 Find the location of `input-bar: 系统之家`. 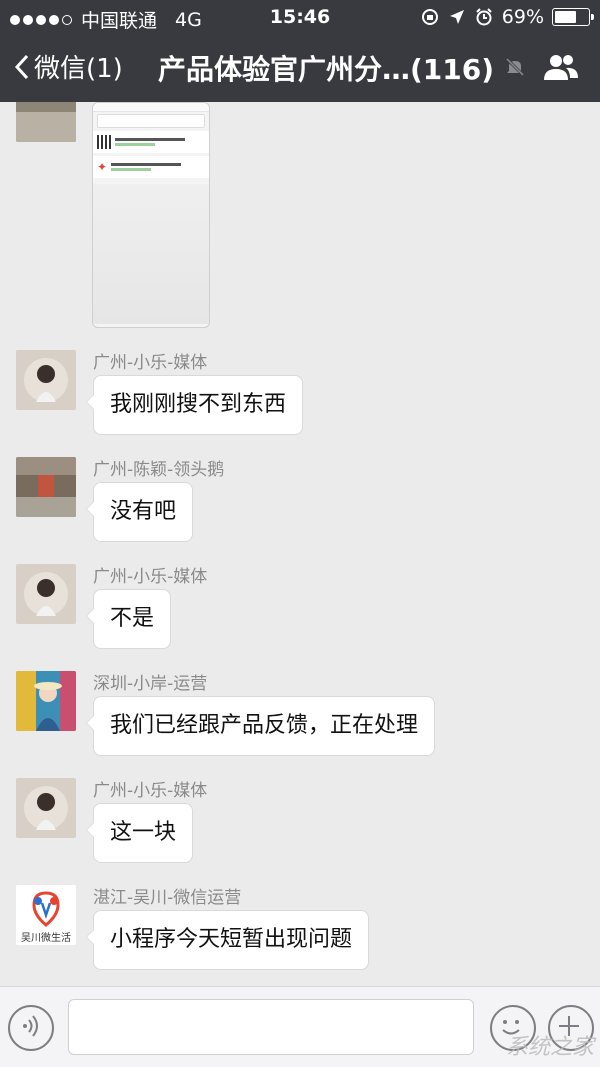

input-bar: 系统之家 is located at coordinates (300, 1026).